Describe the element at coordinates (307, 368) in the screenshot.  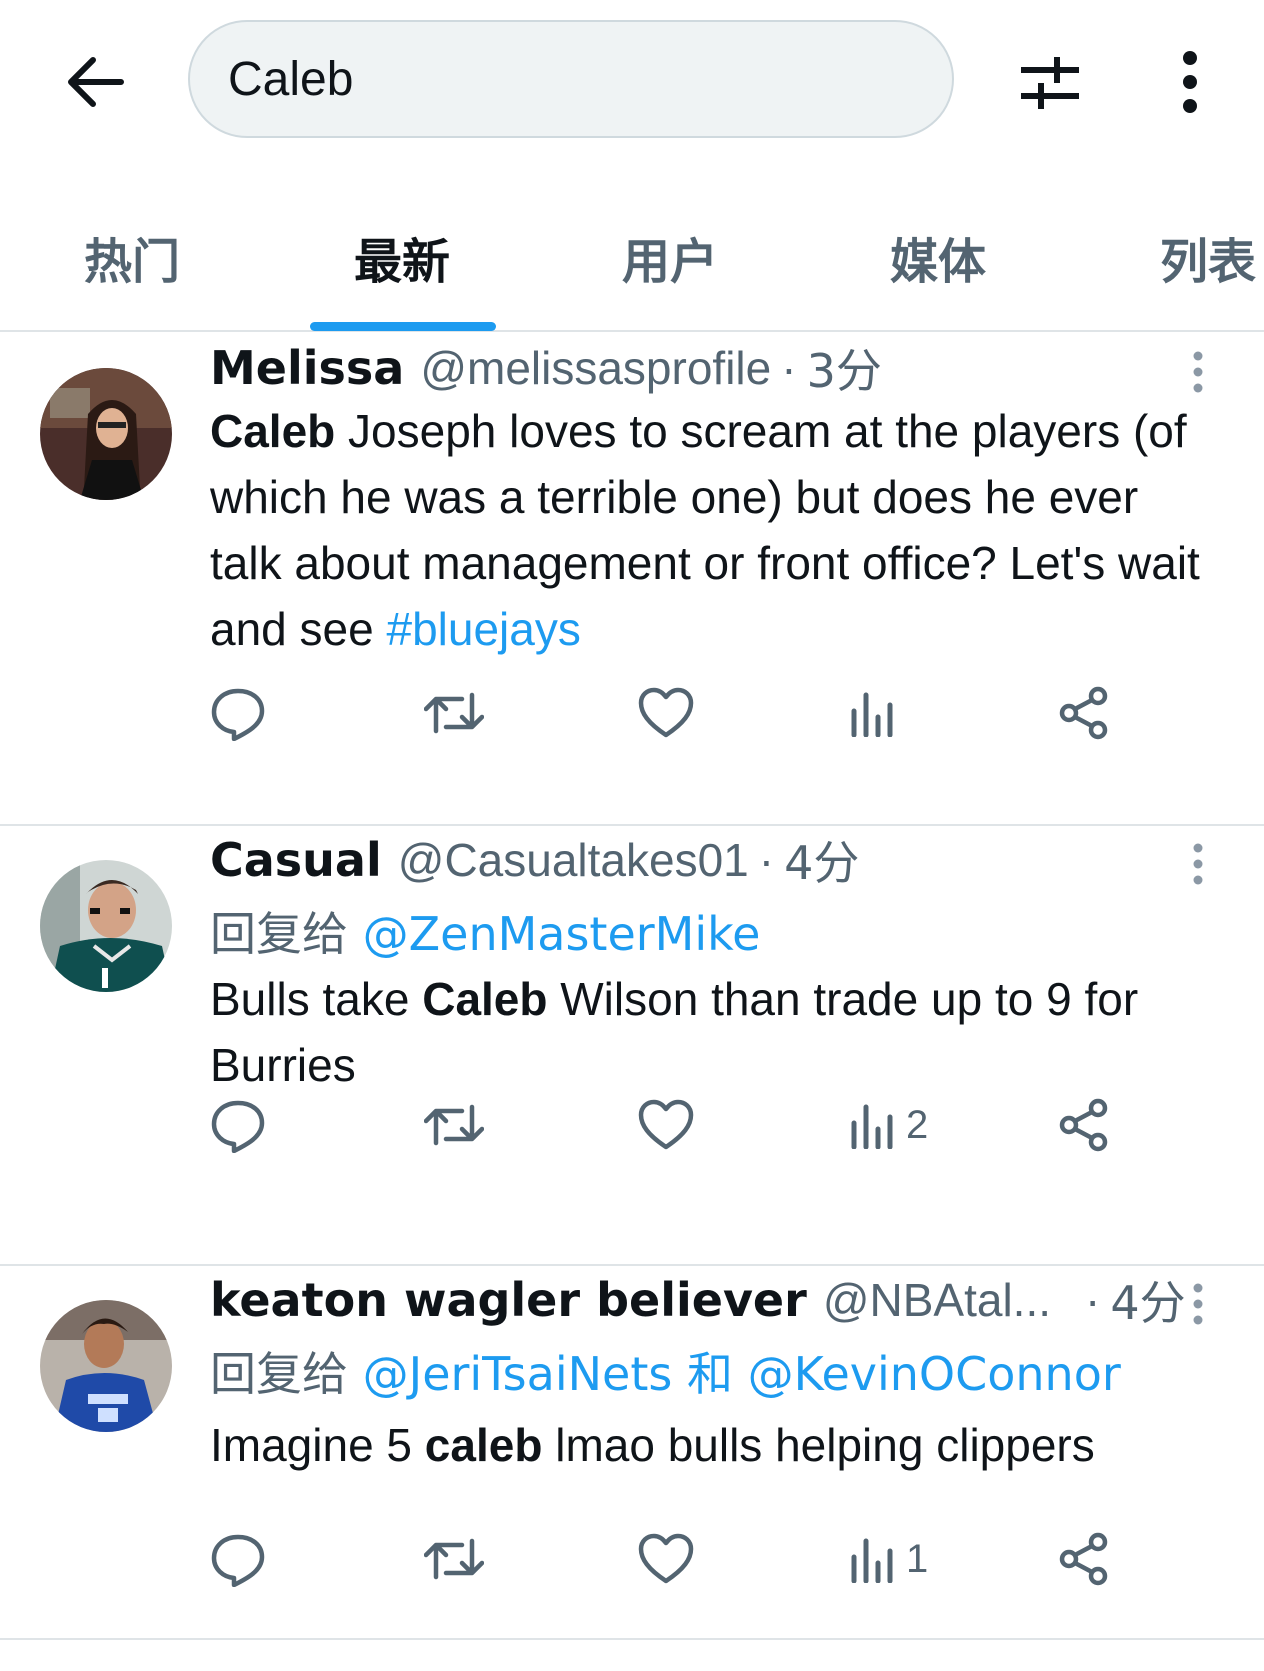
I see `display-name: Melissa` at that location.